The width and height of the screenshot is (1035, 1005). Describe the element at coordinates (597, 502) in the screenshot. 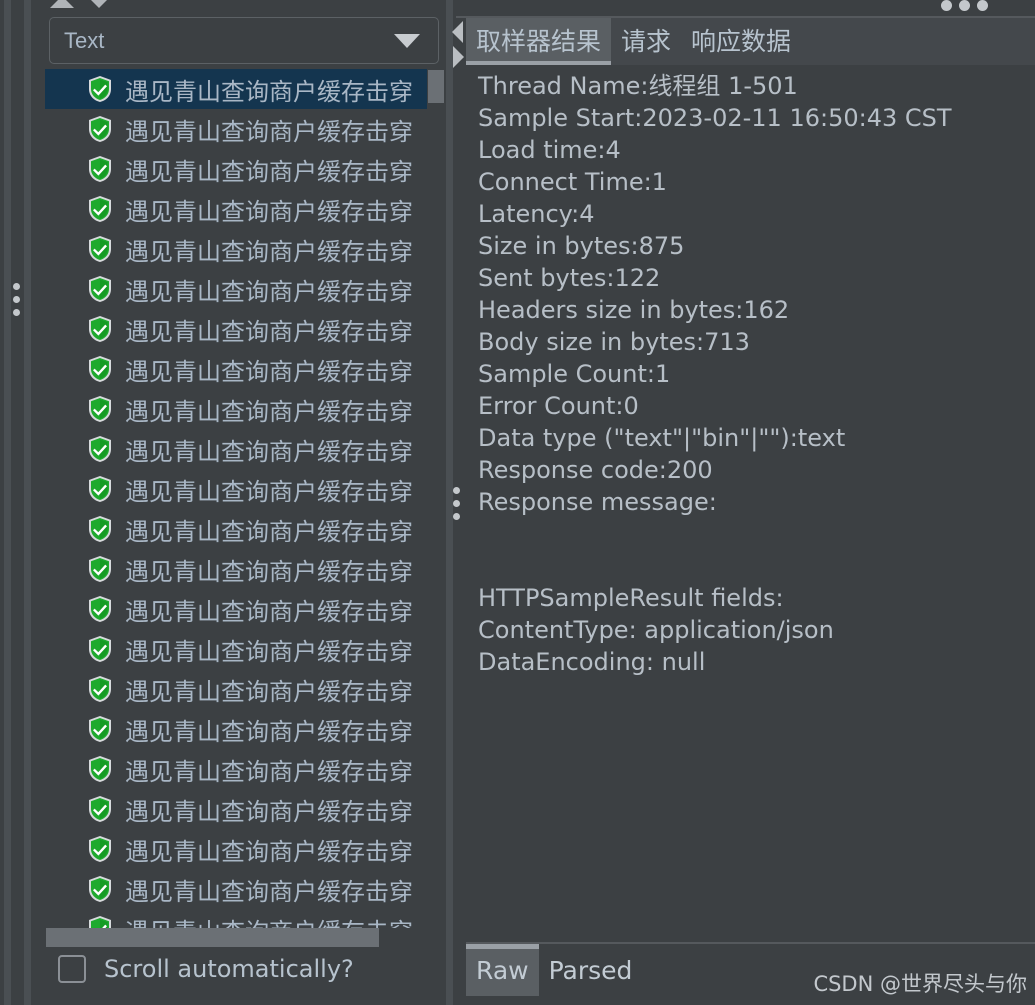

I see `result-line: Response message:` at that location.